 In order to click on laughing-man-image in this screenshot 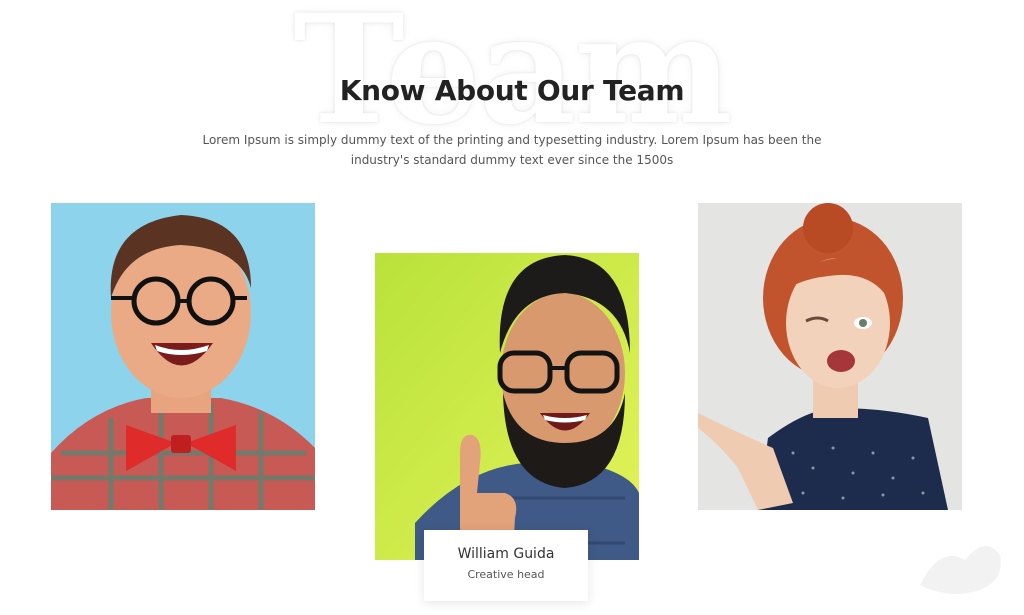, I will do `click(183, 356)`.